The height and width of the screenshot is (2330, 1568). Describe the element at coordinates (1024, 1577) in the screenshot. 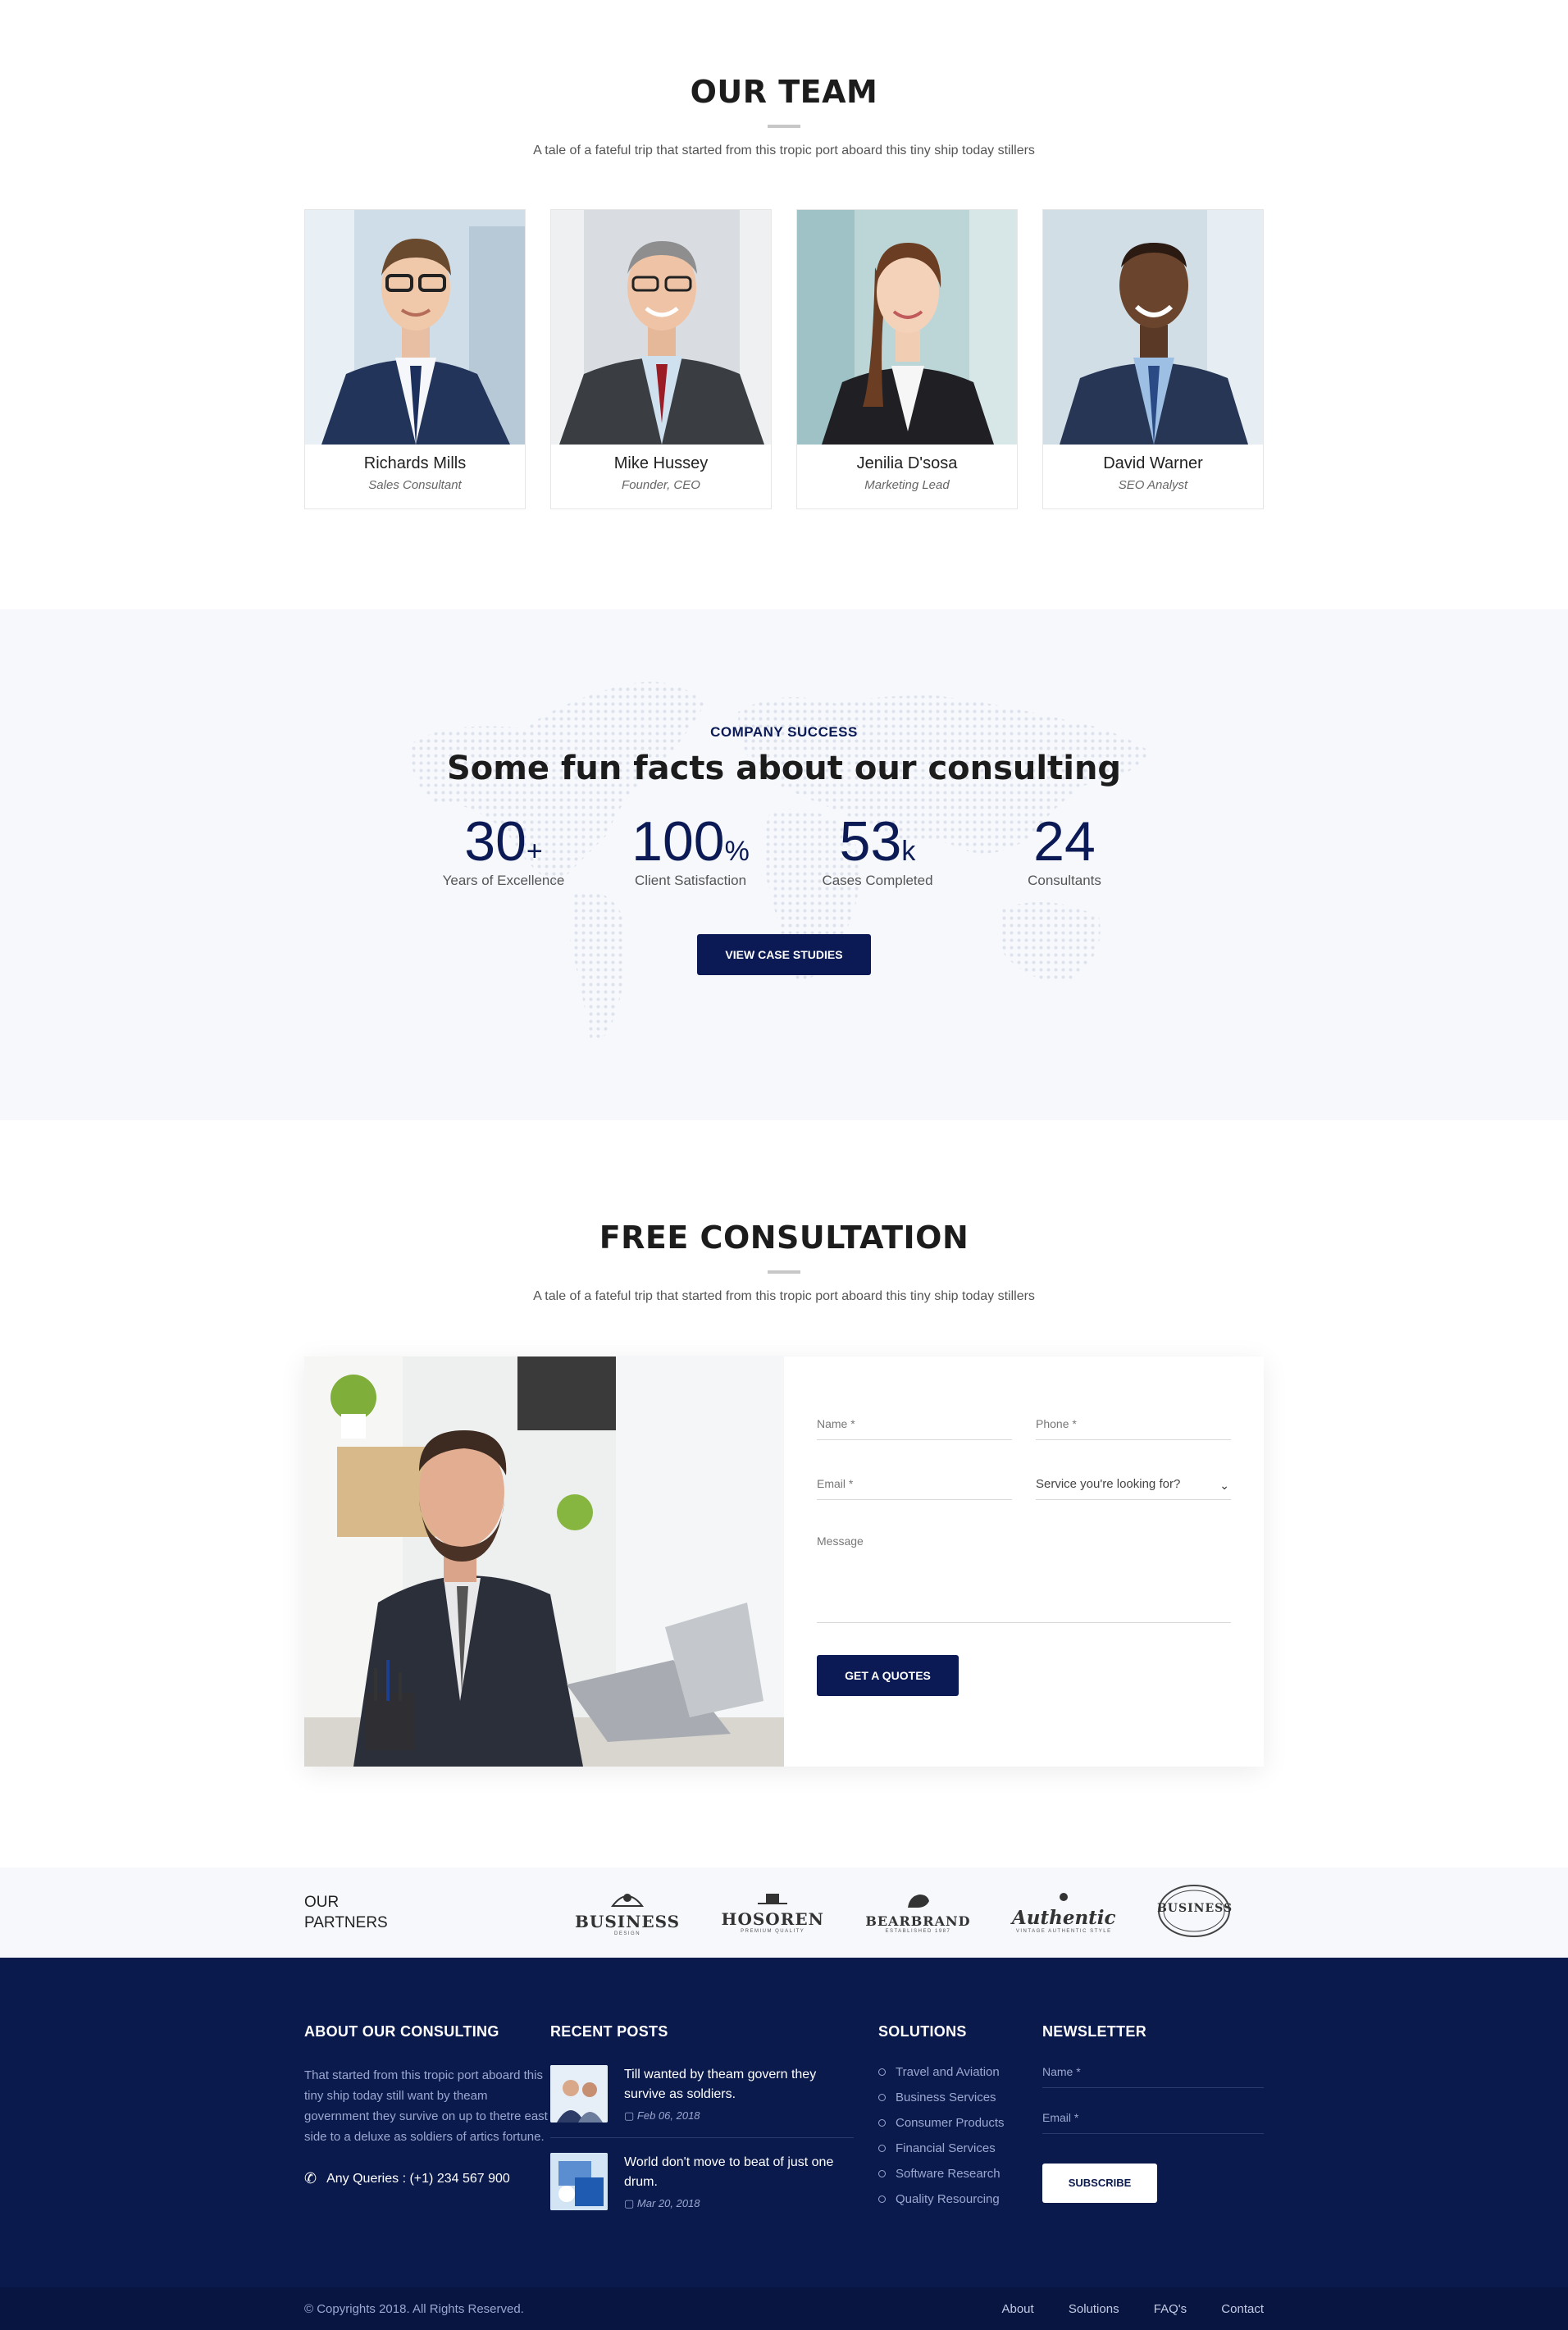

I see `message-field: Message` at that location.